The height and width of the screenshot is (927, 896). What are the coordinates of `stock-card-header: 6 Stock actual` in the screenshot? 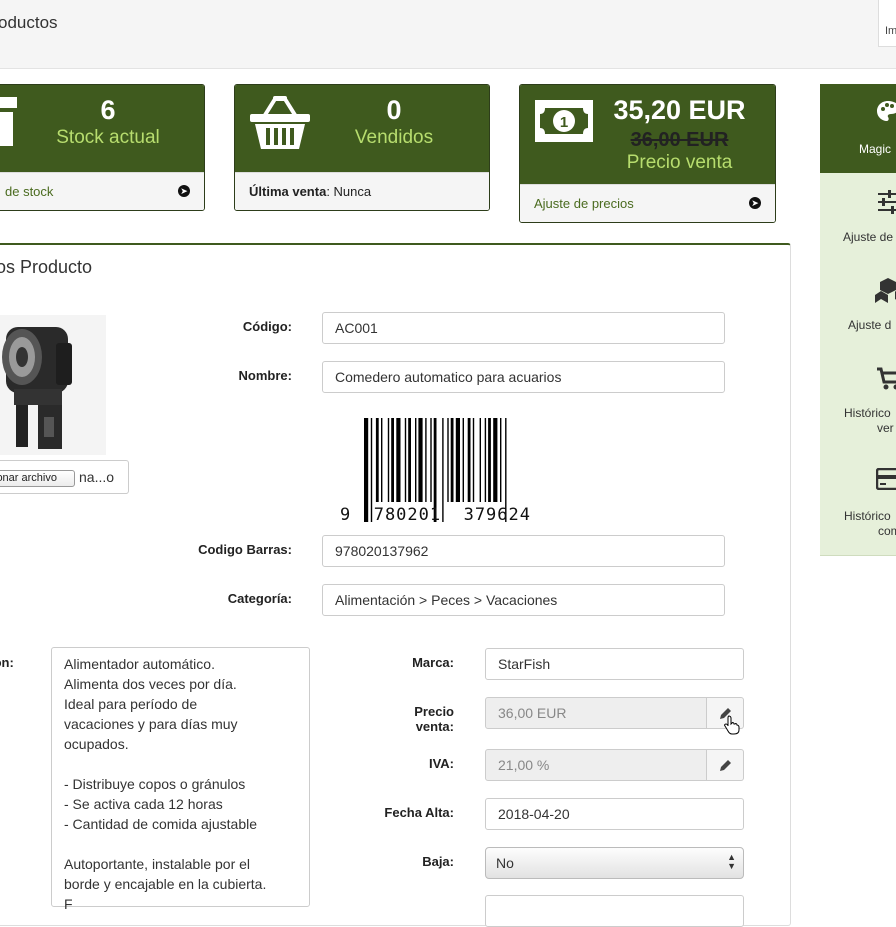 It's located at (102, 129).